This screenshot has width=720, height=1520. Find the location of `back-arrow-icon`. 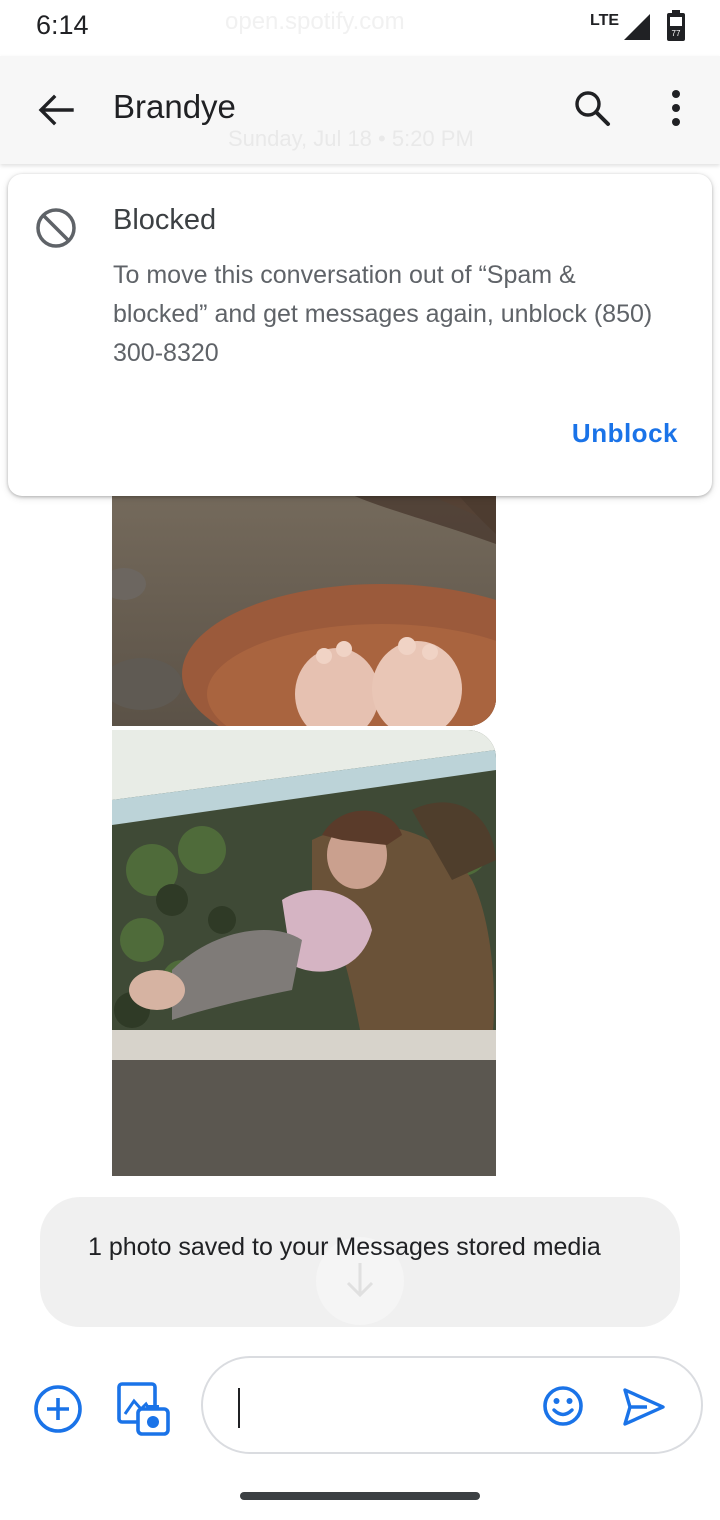

back-arrow-icon is located at coordinates (56, 110).